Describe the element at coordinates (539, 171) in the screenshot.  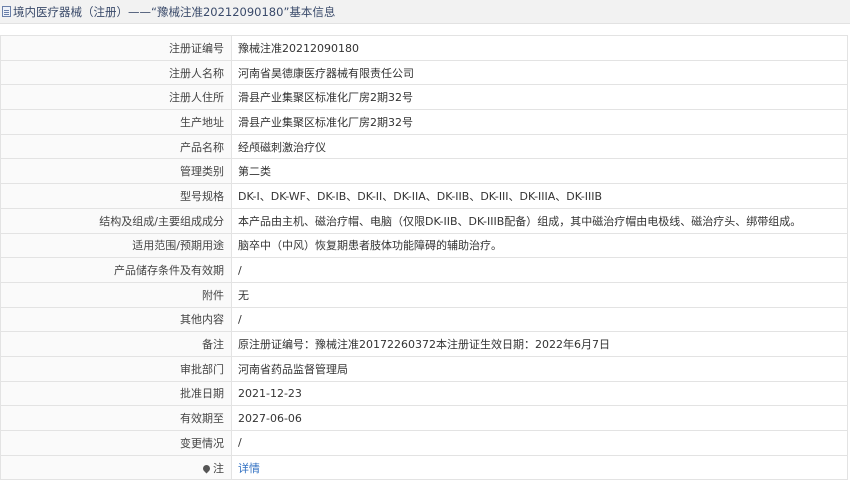
I see `row-value: 第二类` at that location.